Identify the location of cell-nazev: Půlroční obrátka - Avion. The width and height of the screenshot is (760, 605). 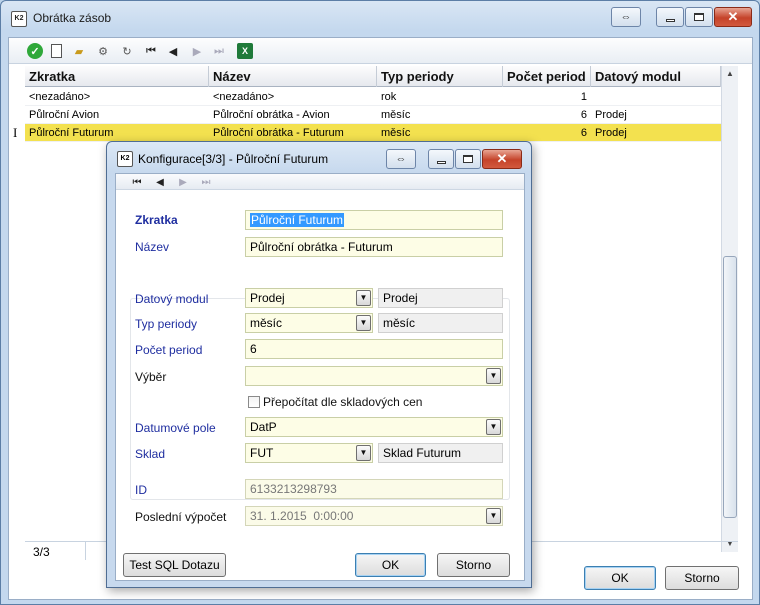
(271, 115).